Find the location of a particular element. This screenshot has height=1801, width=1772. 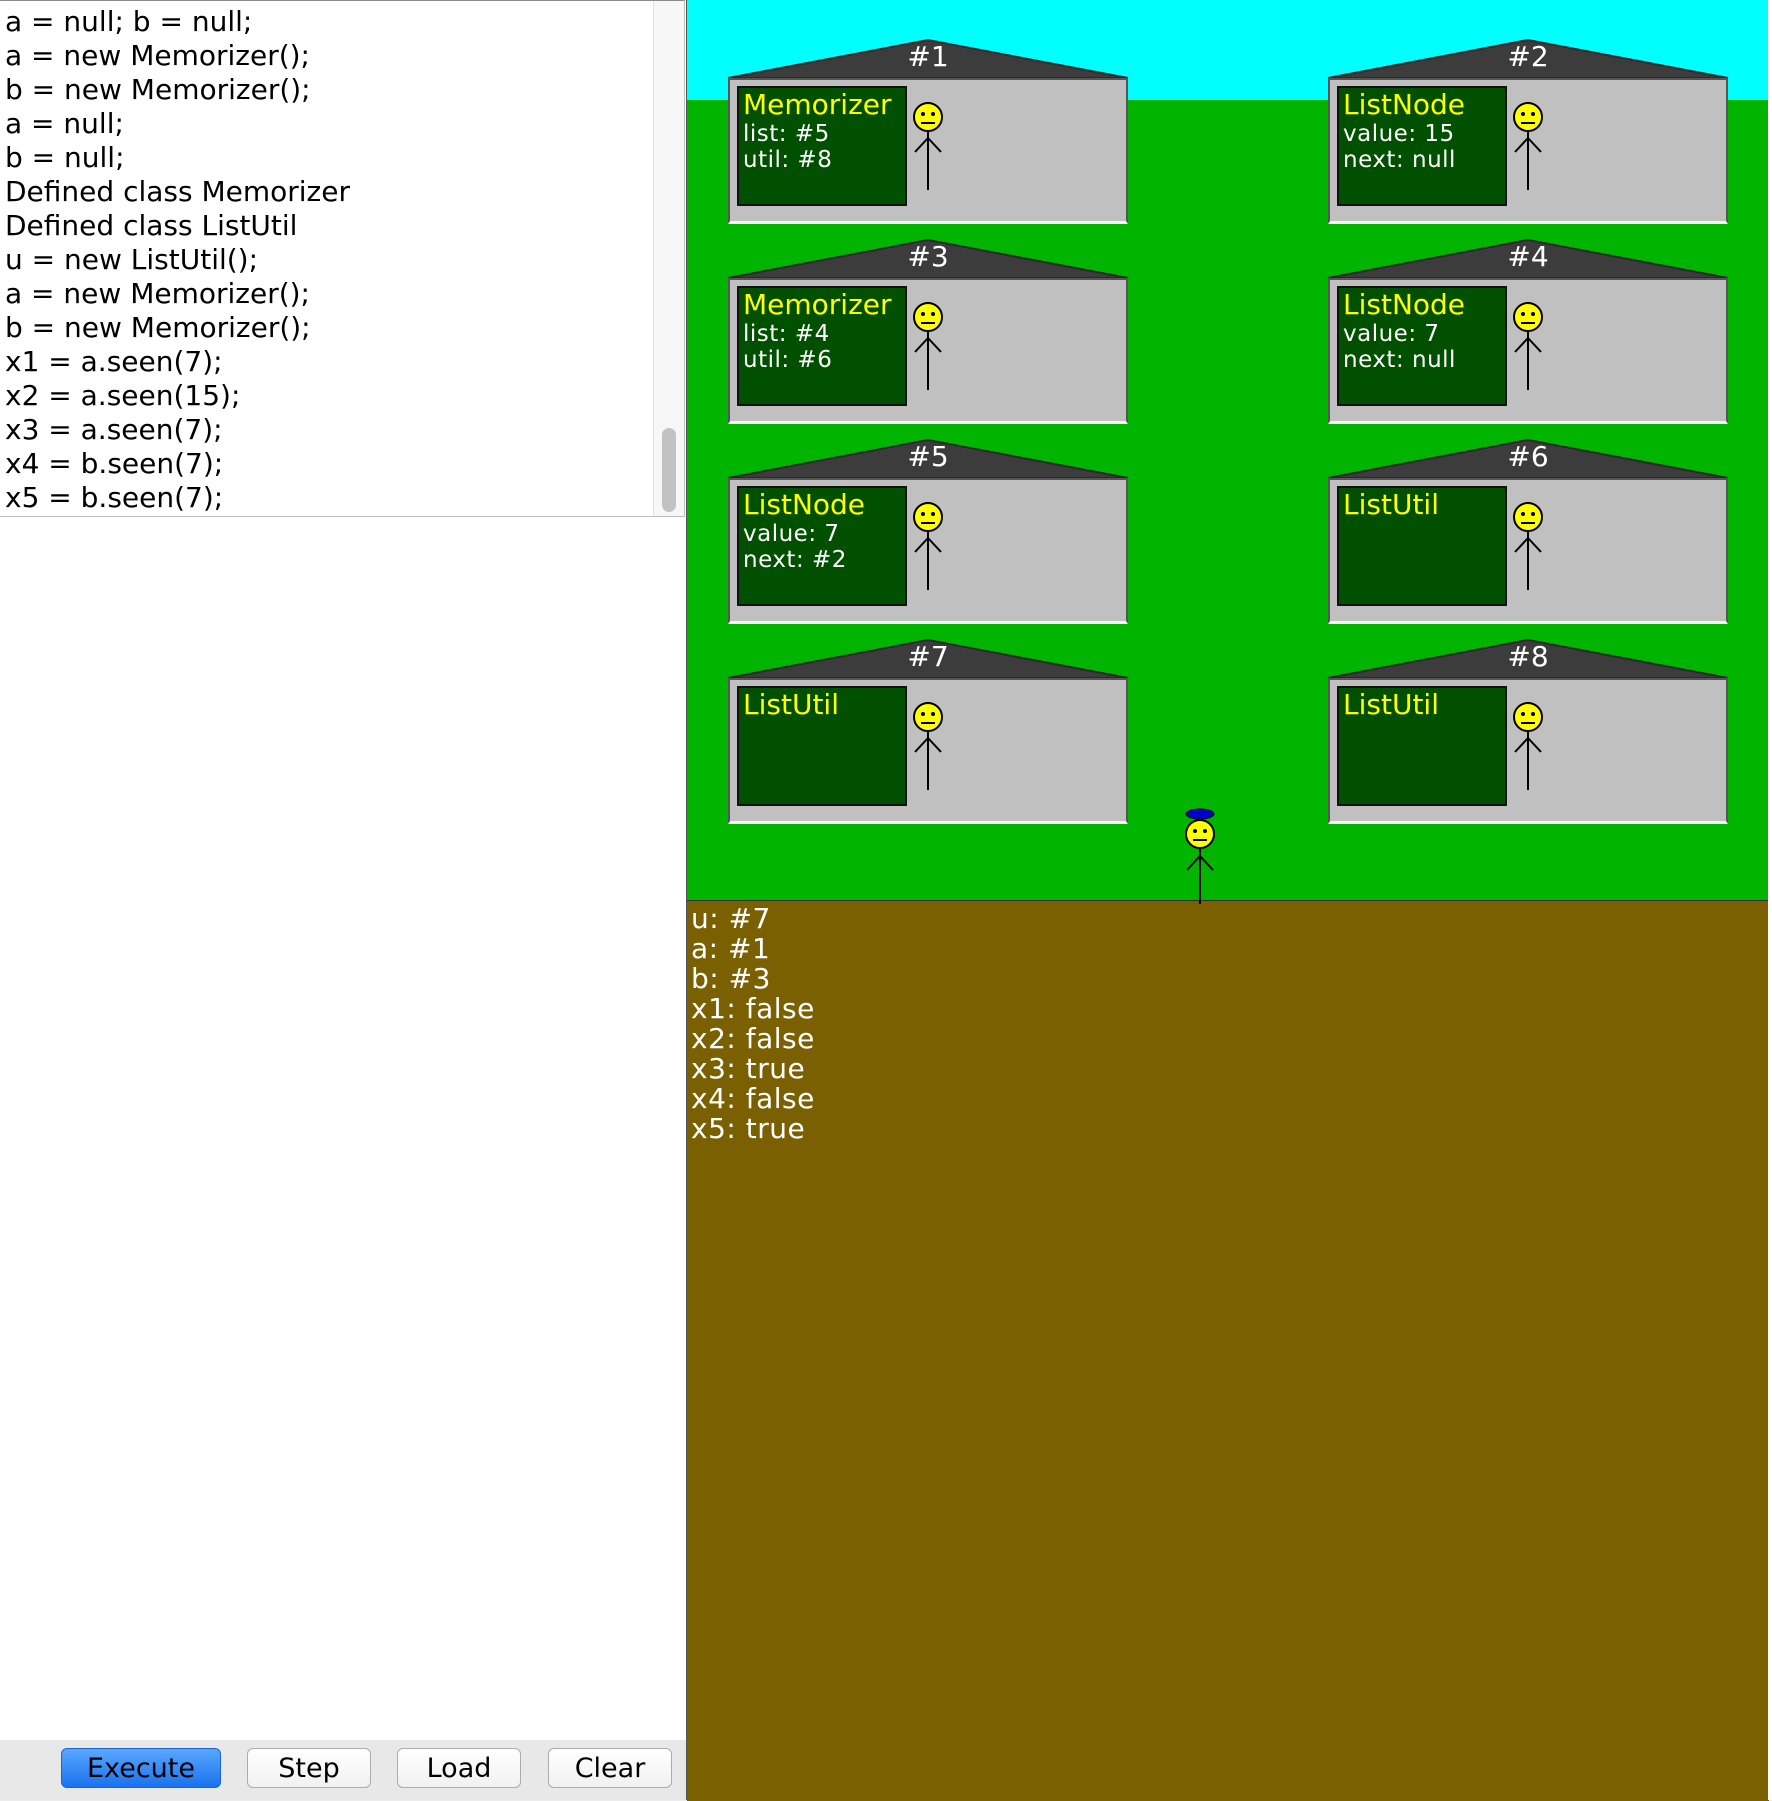

history-line: Defined class ListUtil is located at coordinates (151, 225).